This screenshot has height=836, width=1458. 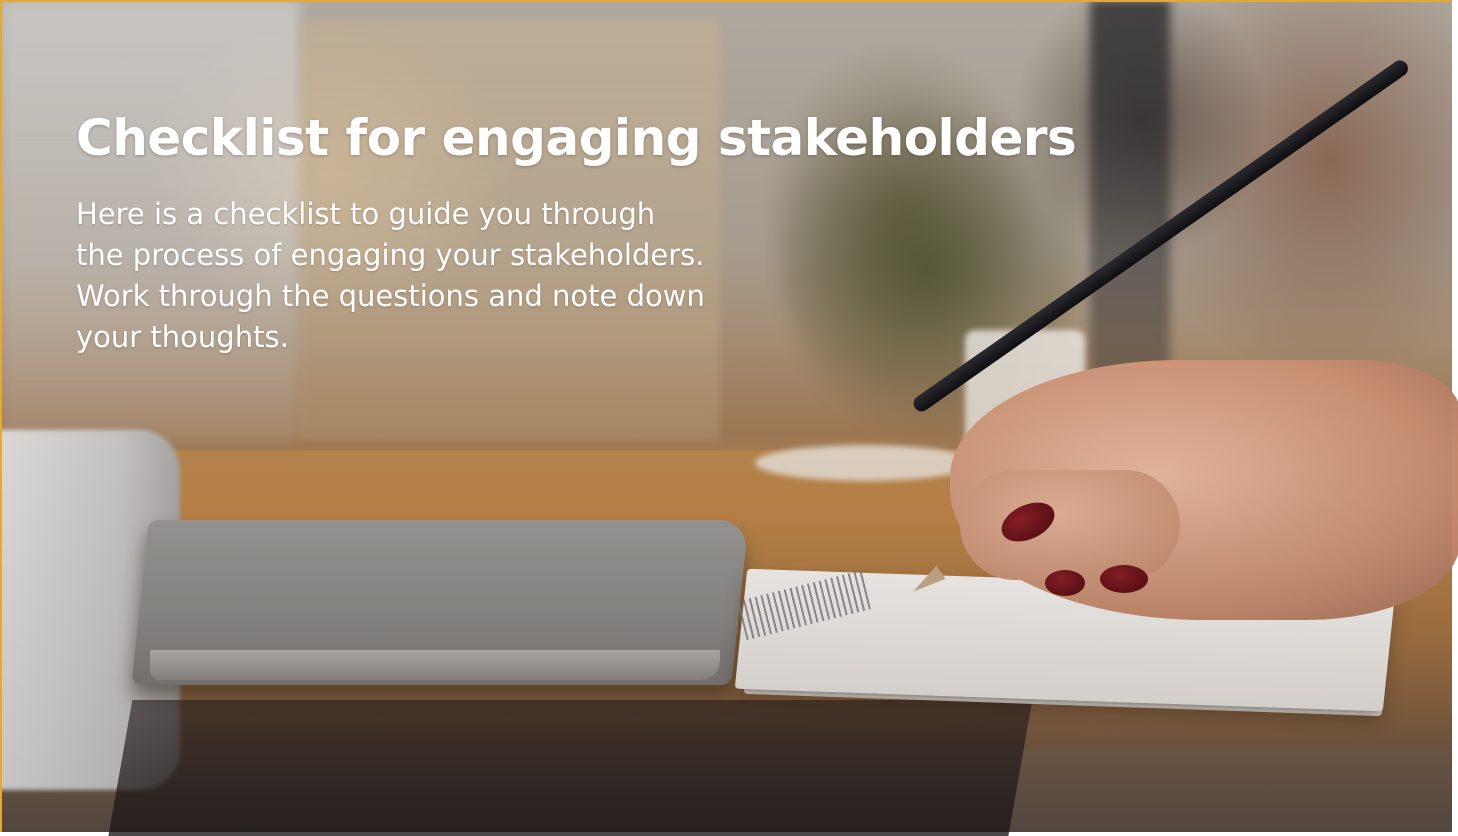 I want to click on intro-line: Work through the questions and note down, so click(x=390, y=296).